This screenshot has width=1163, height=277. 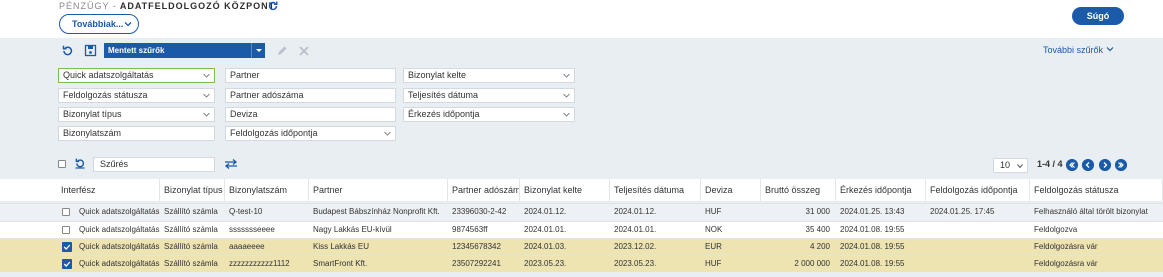 What do you see at coordinates (655, 190) in the screenshot?
I see `col-fulfil-date: Teljesítés dátuma` at bounding box center [655, 190].